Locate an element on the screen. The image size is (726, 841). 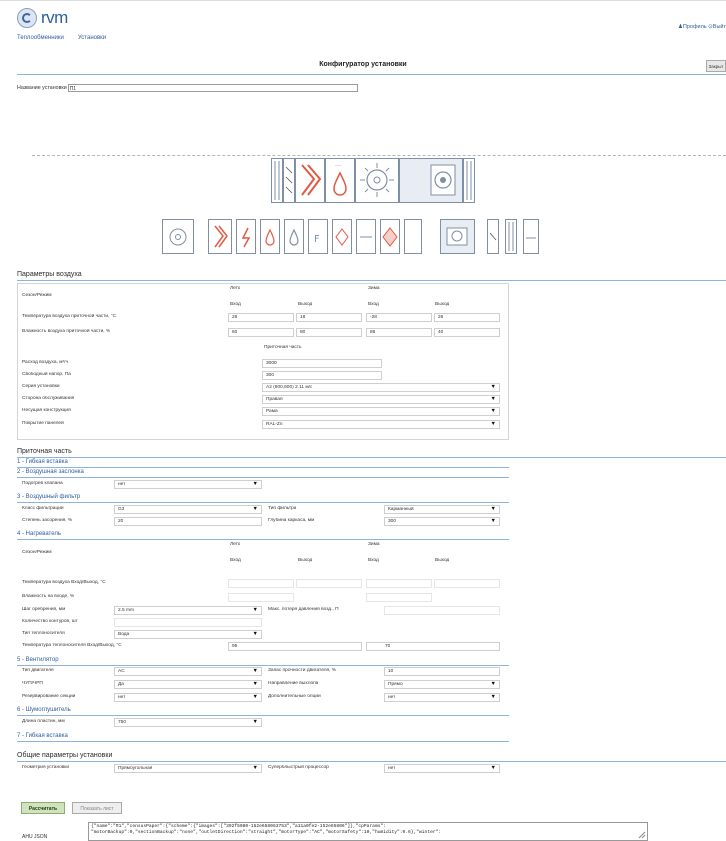
close-button: Закрыт is located at coordinates (716, 66).